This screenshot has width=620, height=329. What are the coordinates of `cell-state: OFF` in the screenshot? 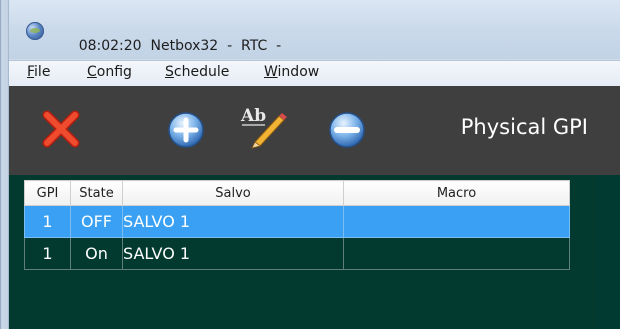 It's located at (96, 221).